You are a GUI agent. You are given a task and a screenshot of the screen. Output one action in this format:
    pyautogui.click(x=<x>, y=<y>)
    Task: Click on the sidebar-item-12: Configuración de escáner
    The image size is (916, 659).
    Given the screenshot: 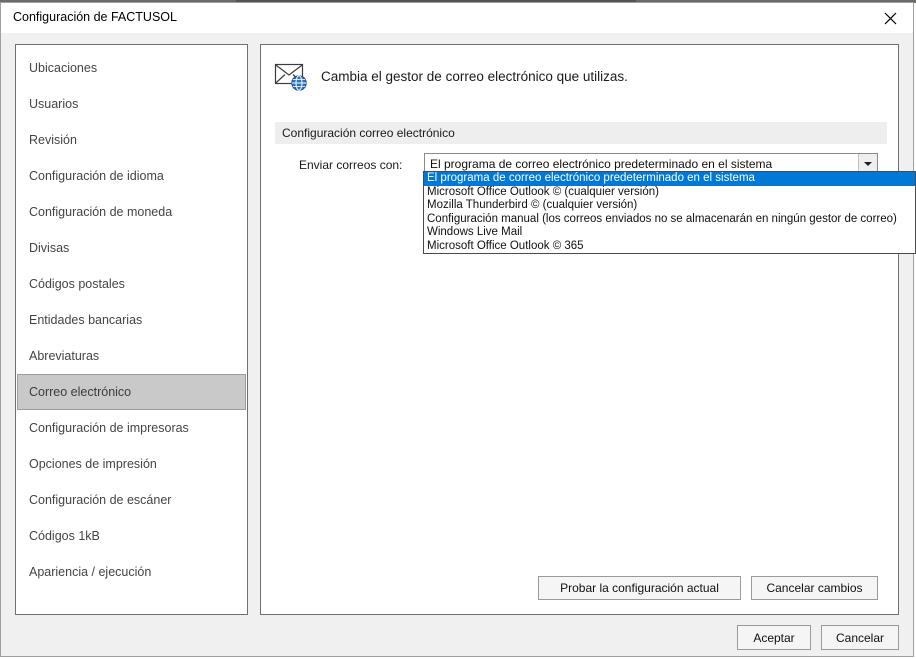 What is the action you would take?
    pyautogui.click(x=131, y=500)
    